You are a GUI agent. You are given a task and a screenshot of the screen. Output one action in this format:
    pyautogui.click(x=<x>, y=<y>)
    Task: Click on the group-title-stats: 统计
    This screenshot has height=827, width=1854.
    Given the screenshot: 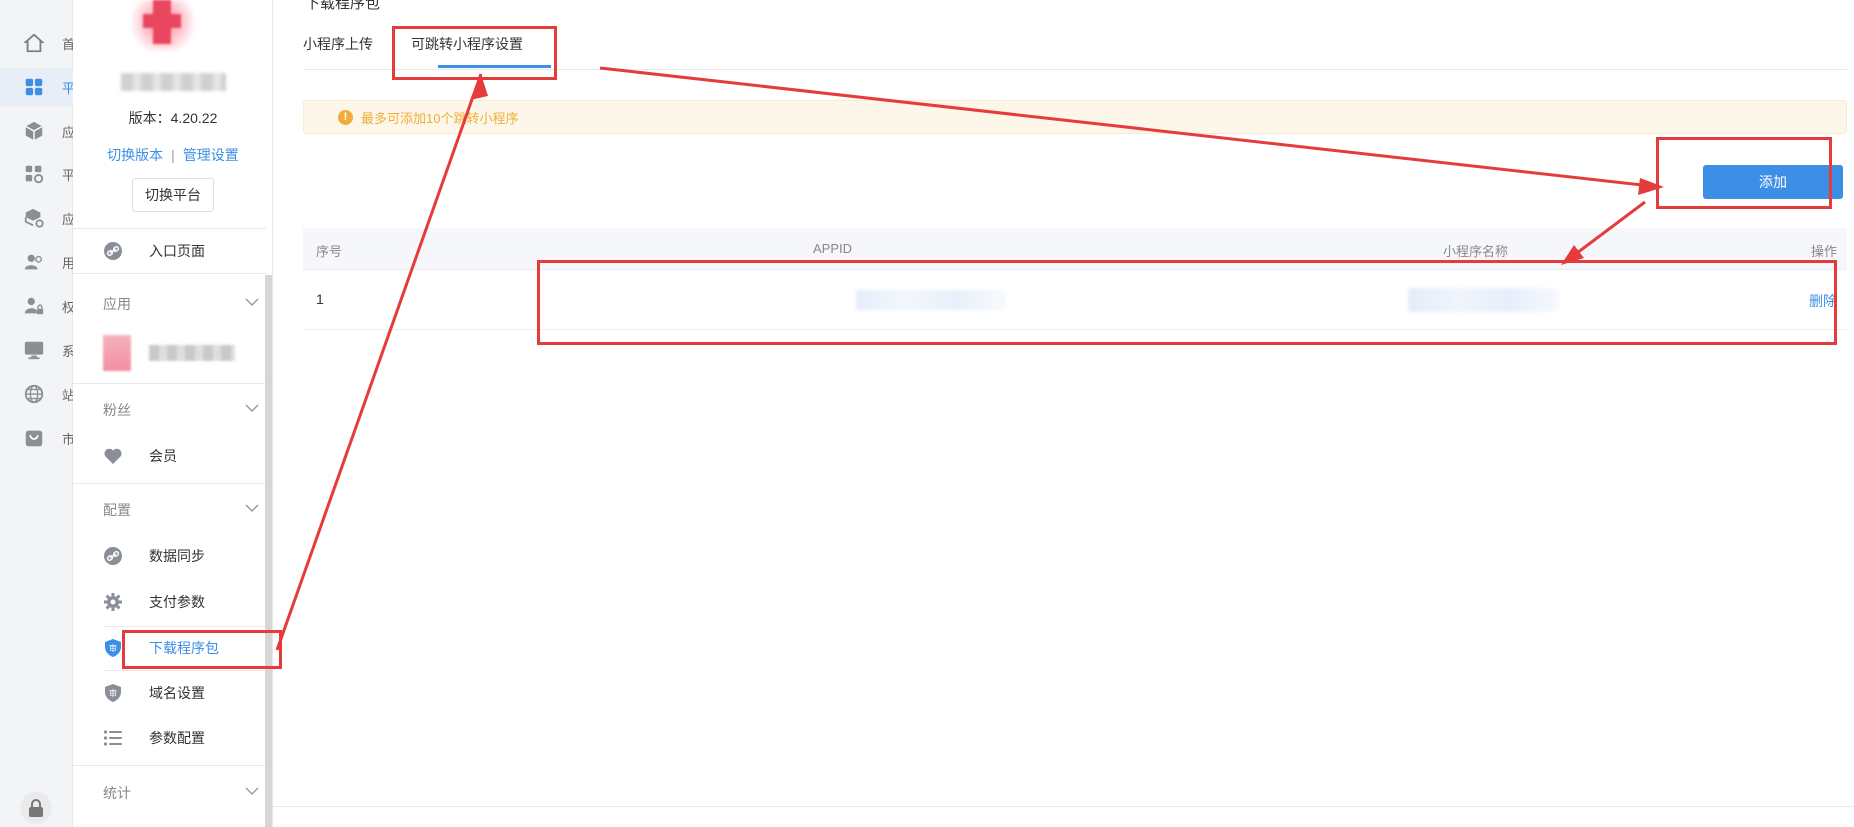 What is the action you would take?
    pyautogui.click(x=117, y=793)
    